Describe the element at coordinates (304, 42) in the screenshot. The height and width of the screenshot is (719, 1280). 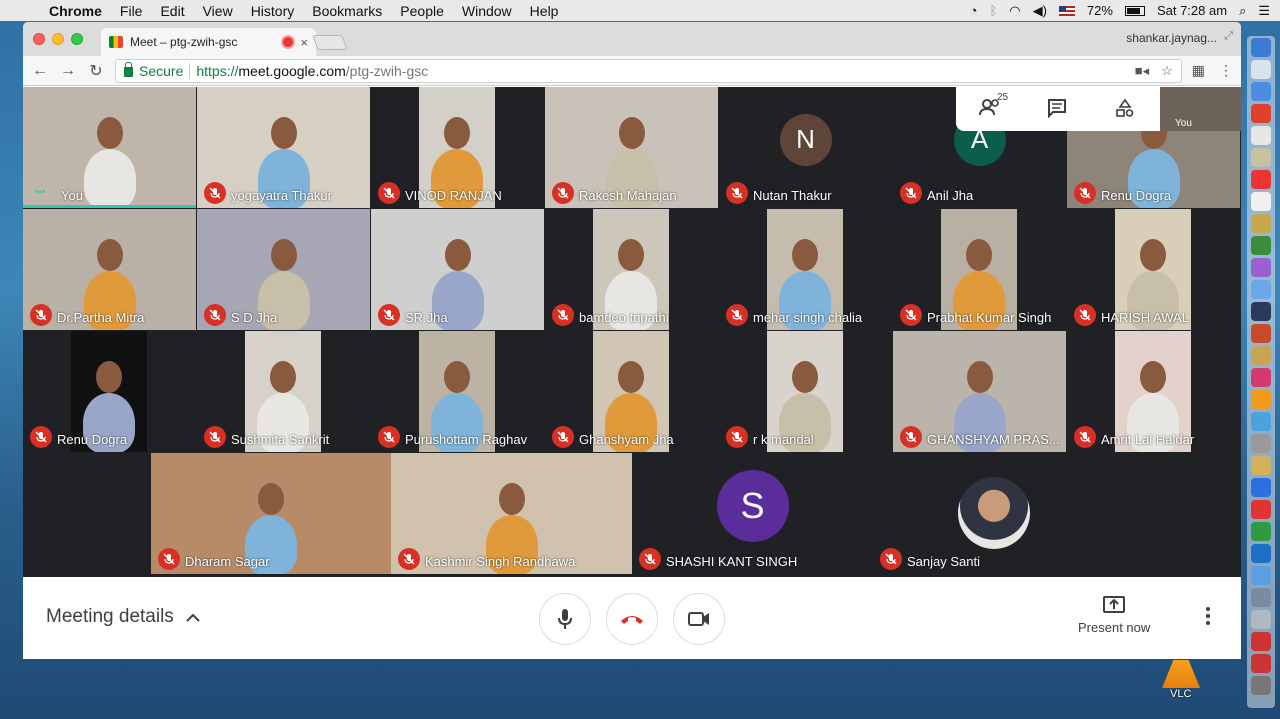
I see `tab-close-icon: ×` at that location.